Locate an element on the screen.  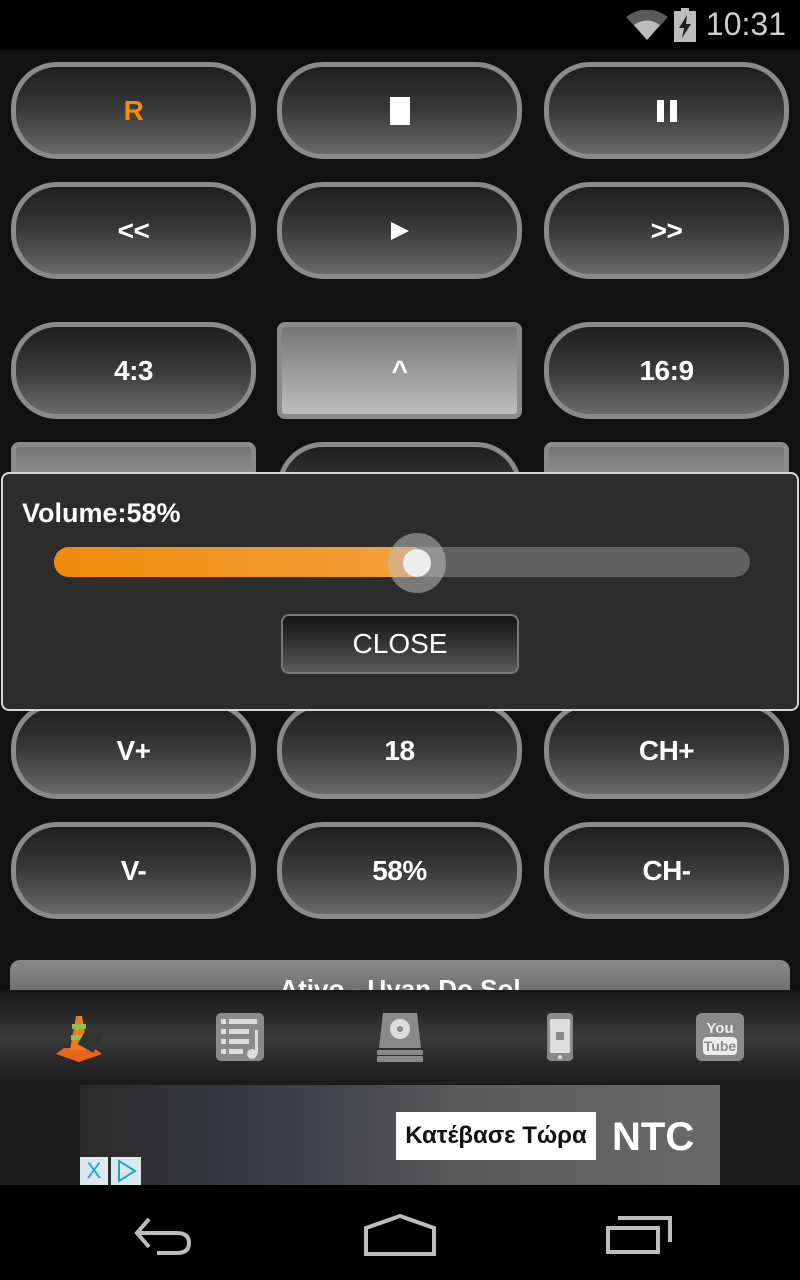
back-icon is located at coordinates (163, 1236).